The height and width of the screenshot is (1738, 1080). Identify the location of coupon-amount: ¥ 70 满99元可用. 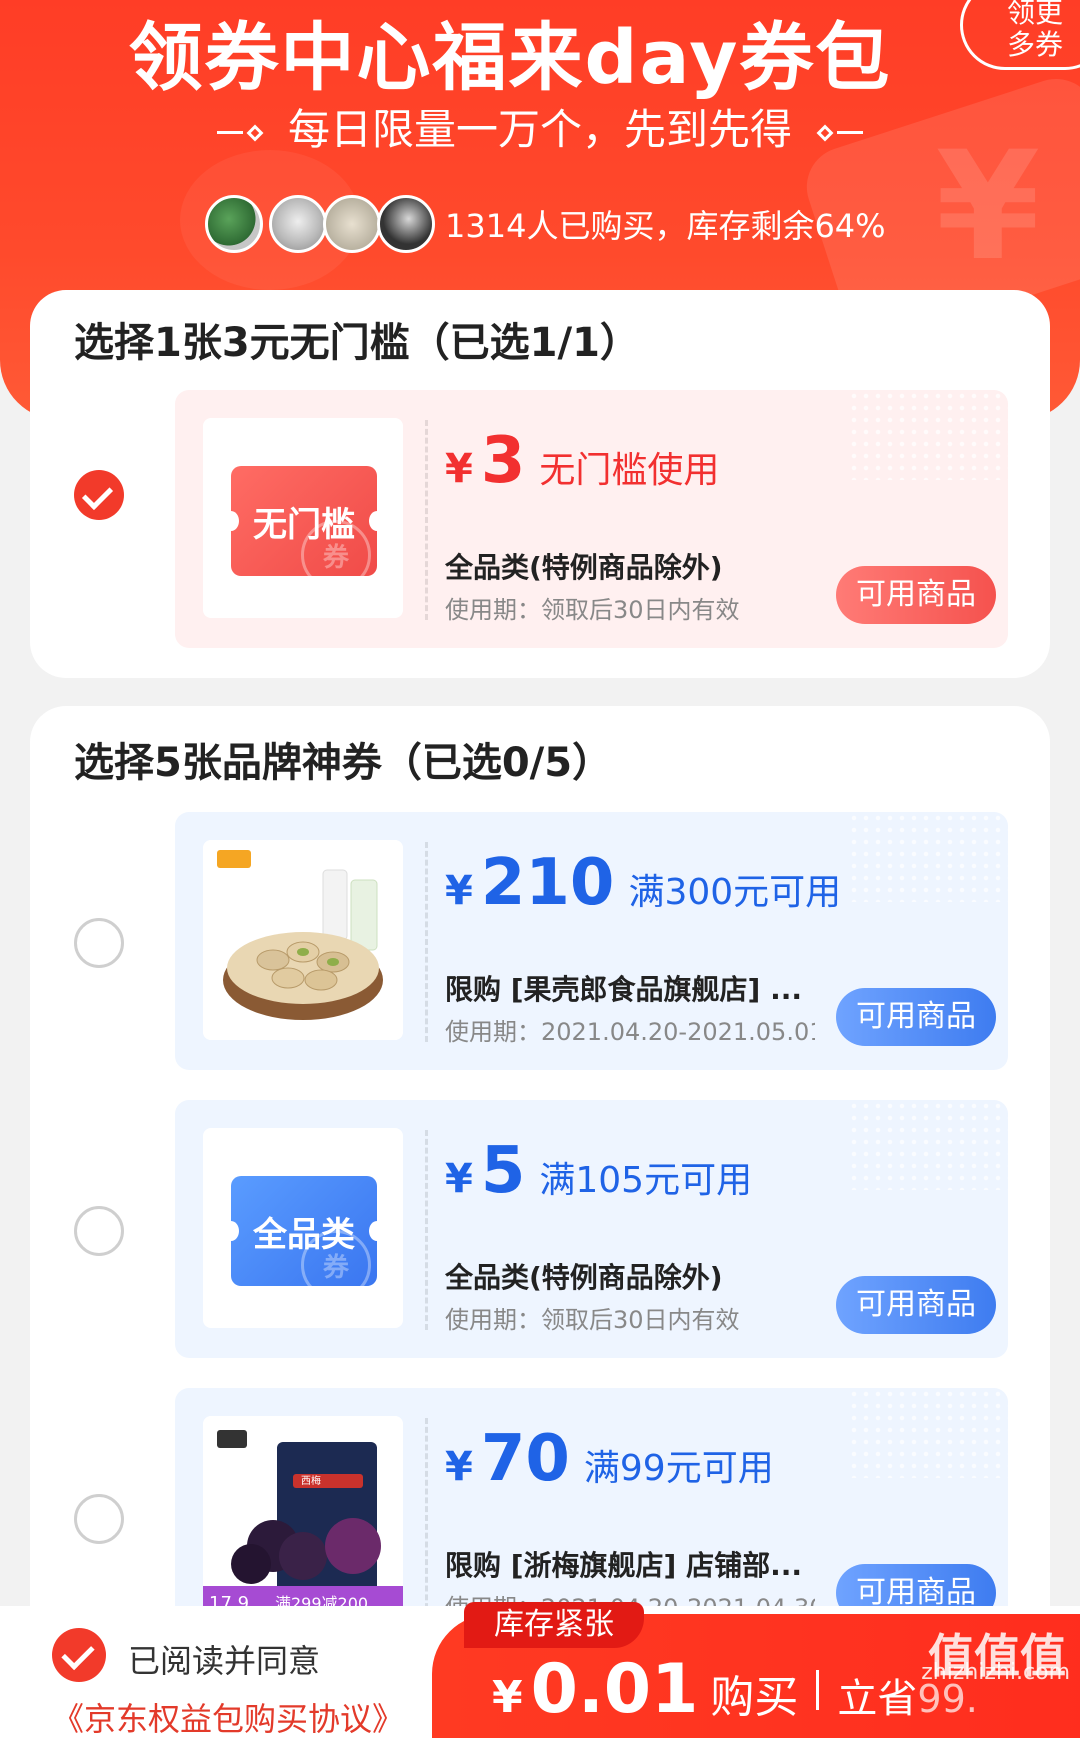
(609, 1459).